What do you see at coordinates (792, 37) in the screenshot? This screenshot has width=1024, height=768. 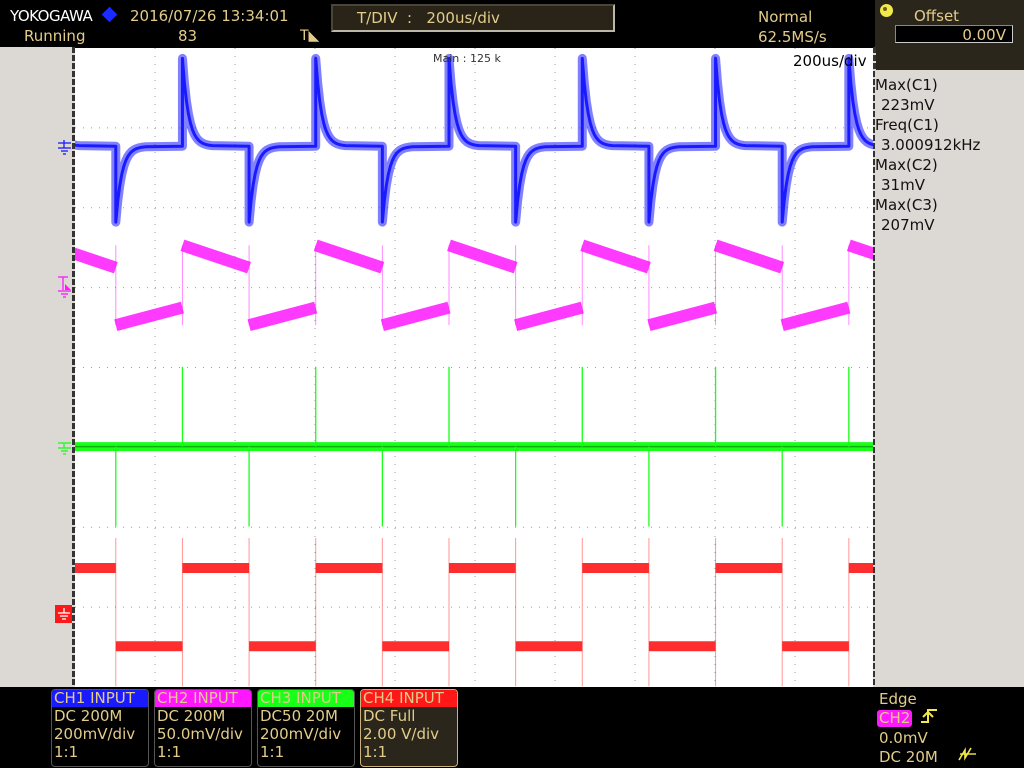 I see `sample-rate: 62.5MS/s` at bounding box center [792, 37].